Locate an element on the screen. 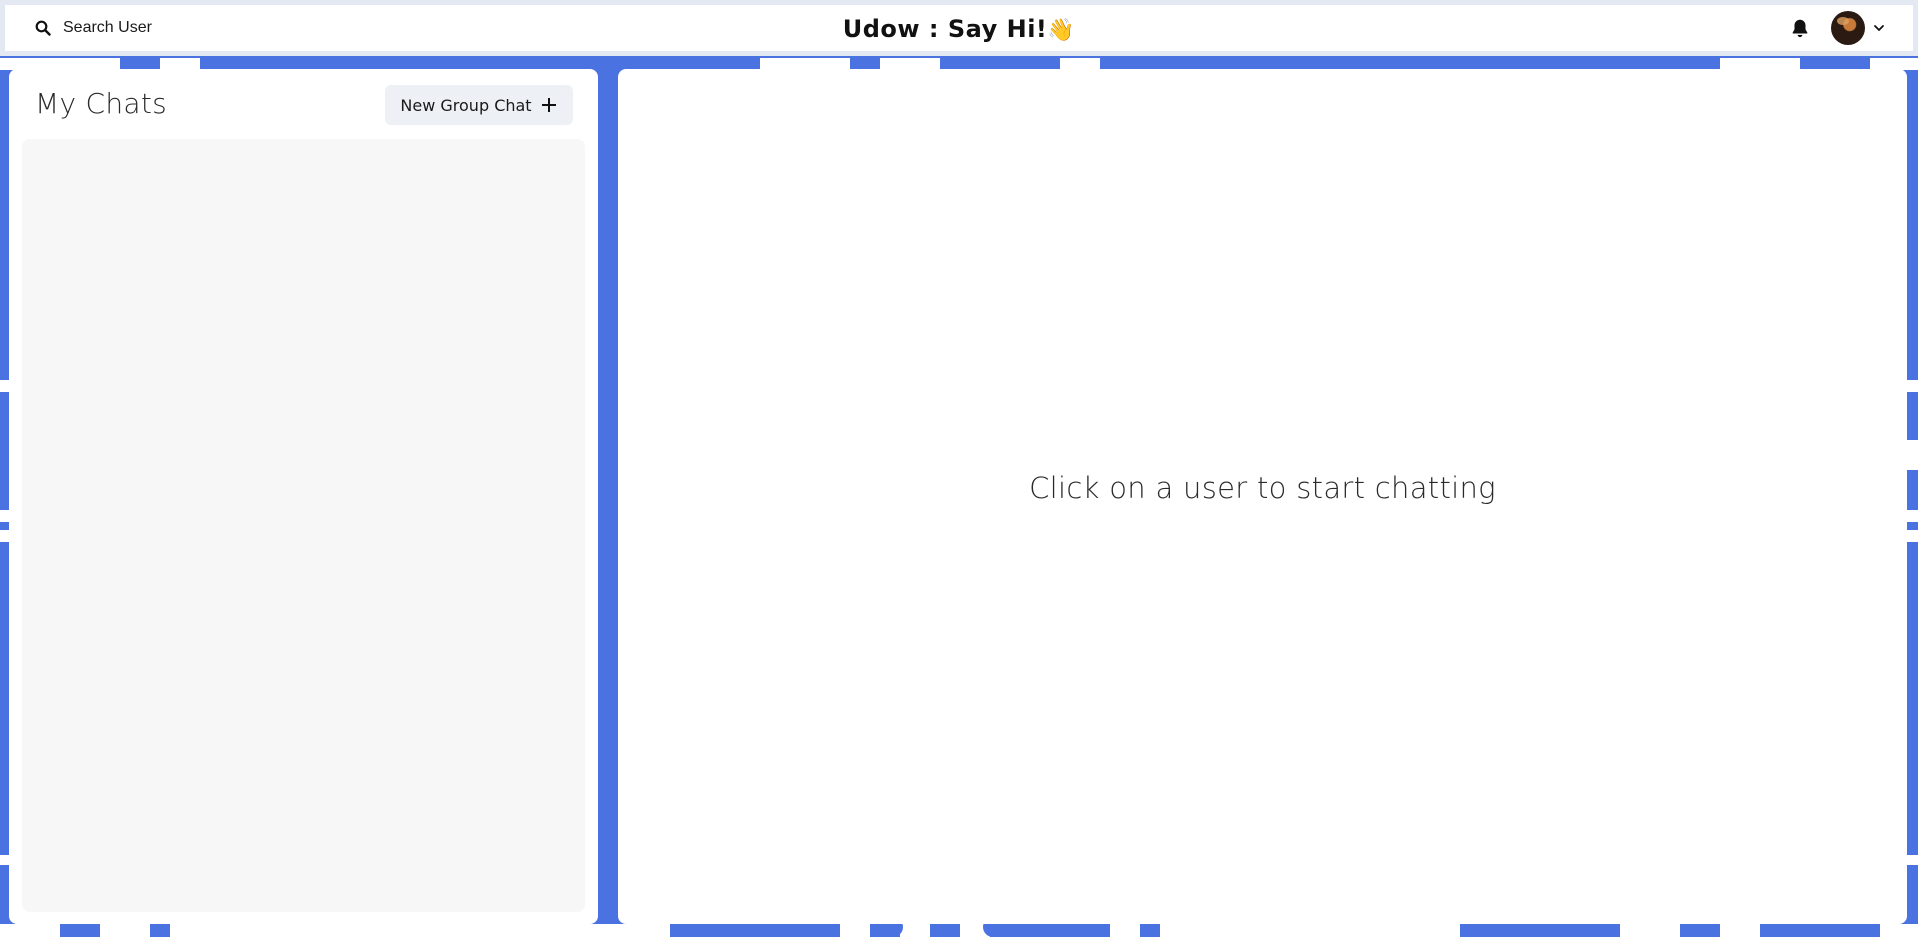 The width and height of the screenshot is (1918, 937). app-title: Udow : Say Hi!👋 is located at coordinates (959, 29).